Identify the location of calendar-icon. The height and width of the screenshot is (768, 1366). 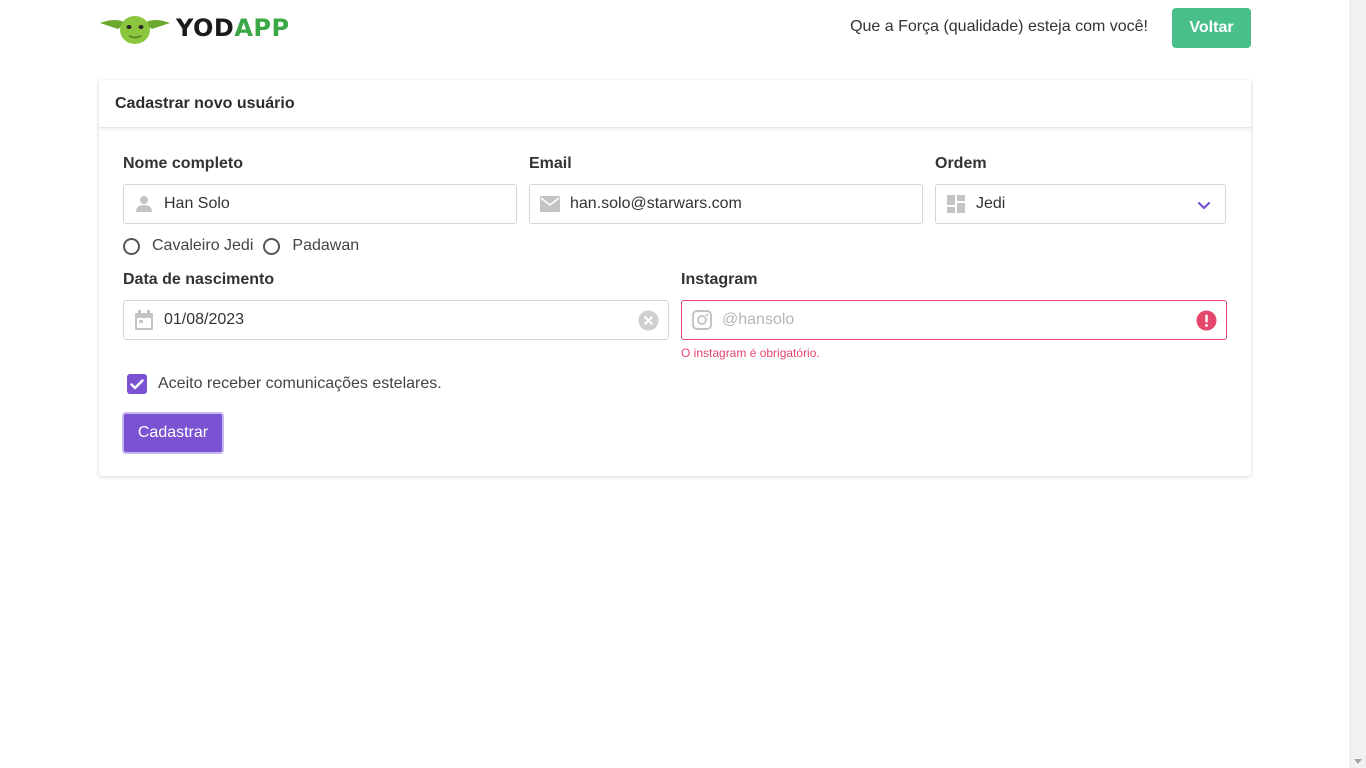
(144, 320).